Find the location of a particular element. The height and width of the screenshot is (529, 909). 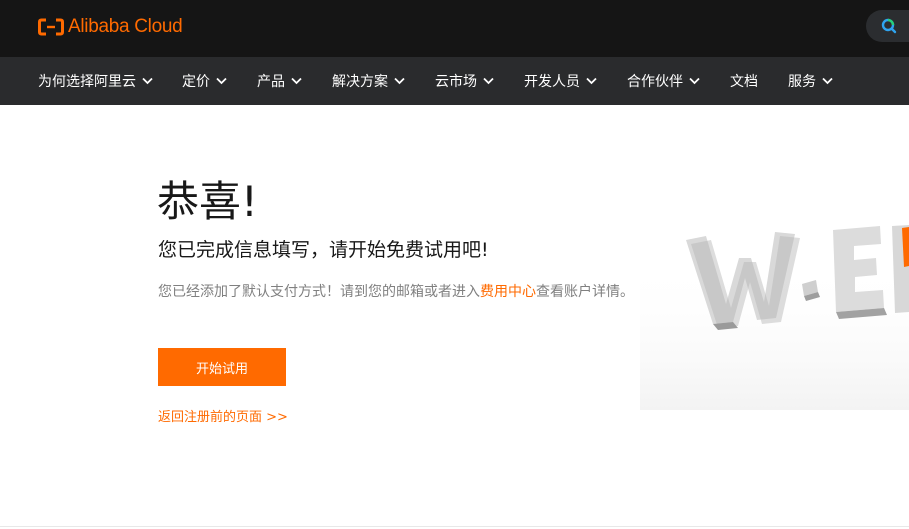

nav-item-marketplace: 云市场 is located at coordinates (464, 81).